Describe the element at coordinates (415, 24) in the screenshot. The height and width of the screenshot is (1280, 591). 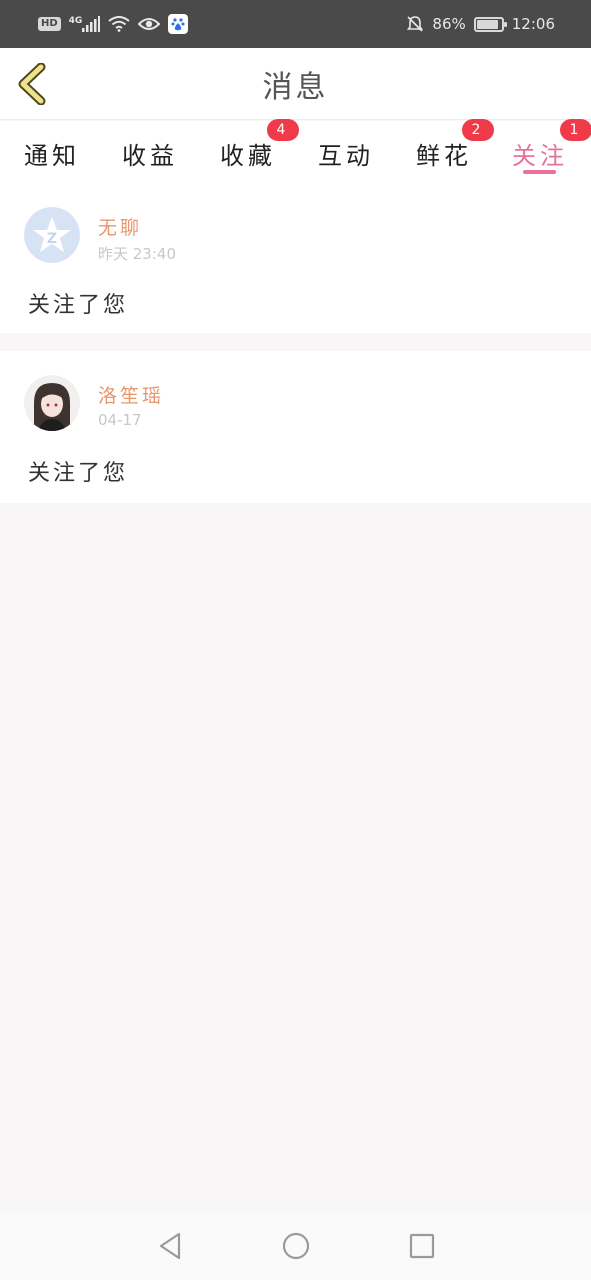
I see `bell-mute-icon` at that location.